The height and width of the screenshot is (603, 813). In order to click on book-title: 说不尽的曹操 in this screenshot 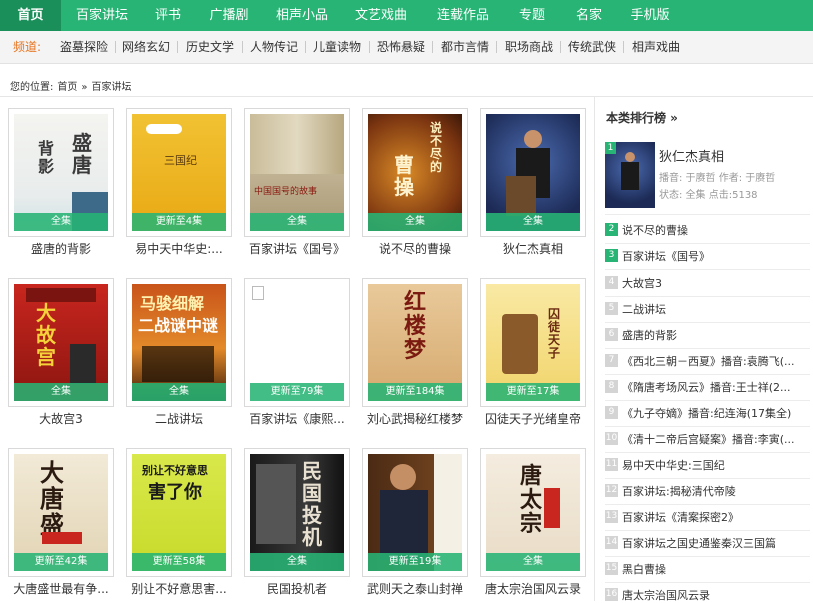, I will do `click(415, 248)`.